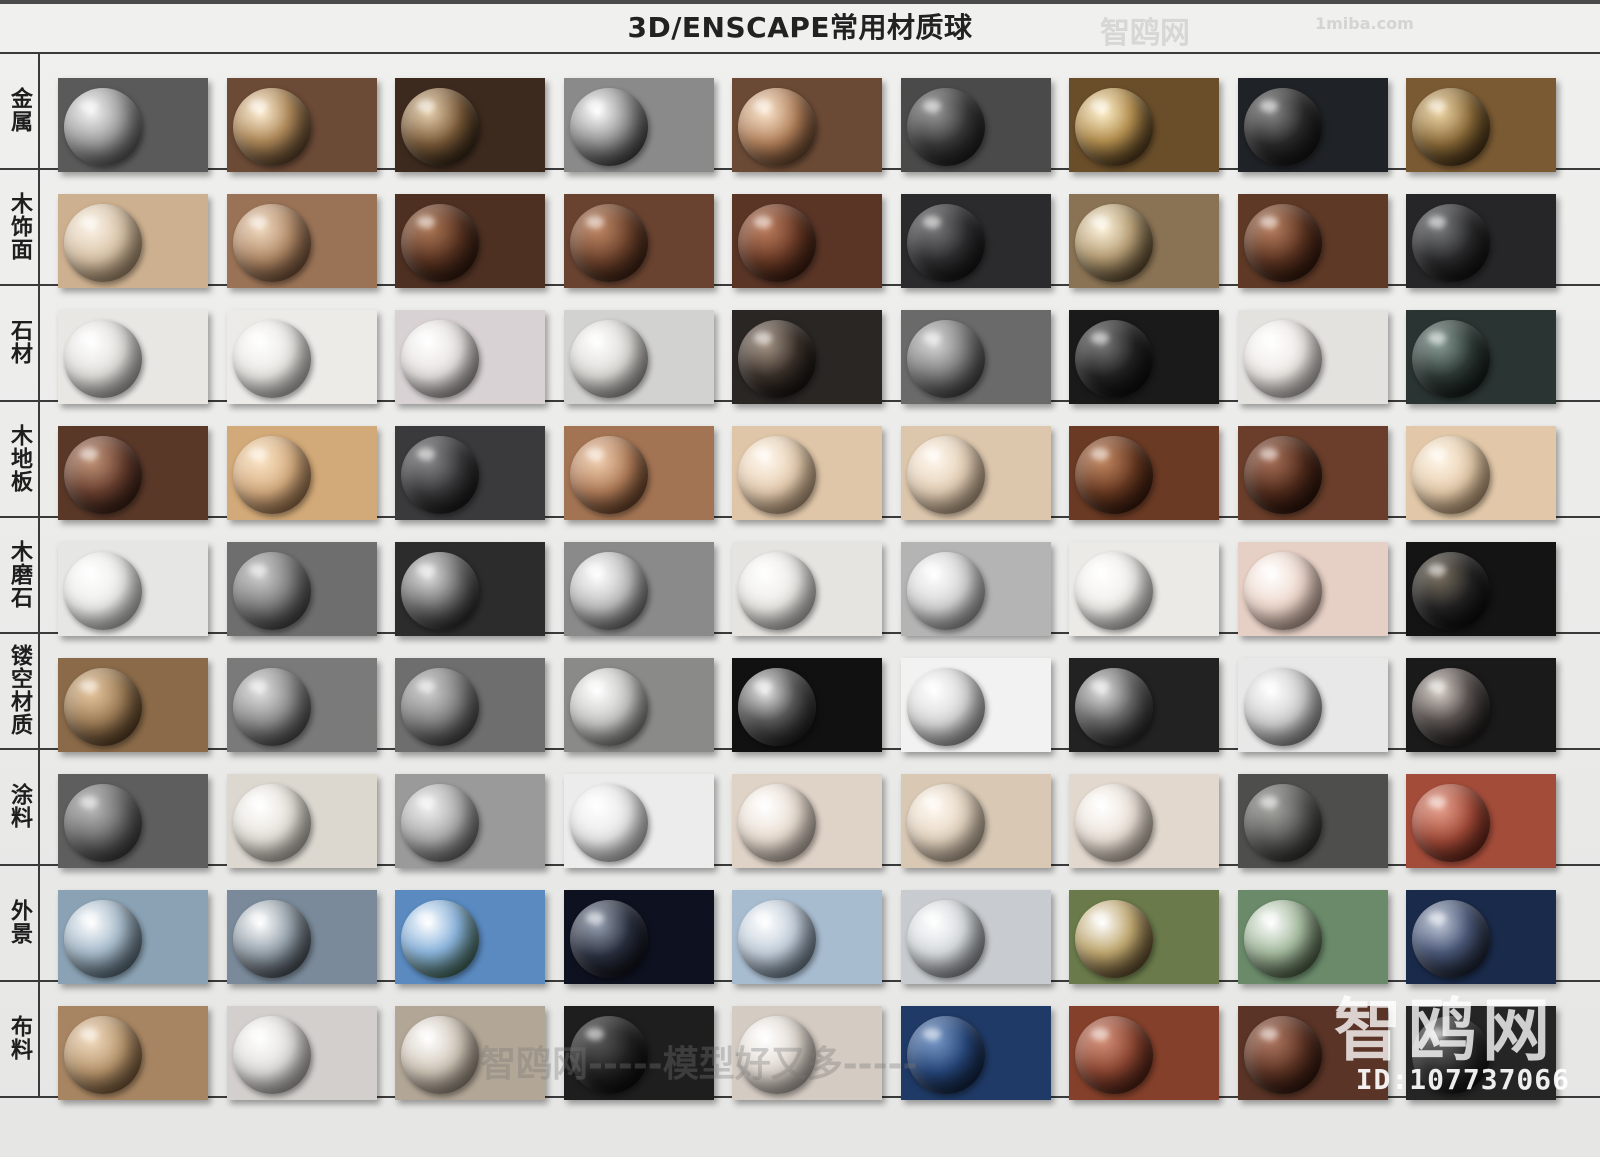 The image size is (1600, 1157). I want to click on material-row-fabric: 布料, so click(800, 1040).